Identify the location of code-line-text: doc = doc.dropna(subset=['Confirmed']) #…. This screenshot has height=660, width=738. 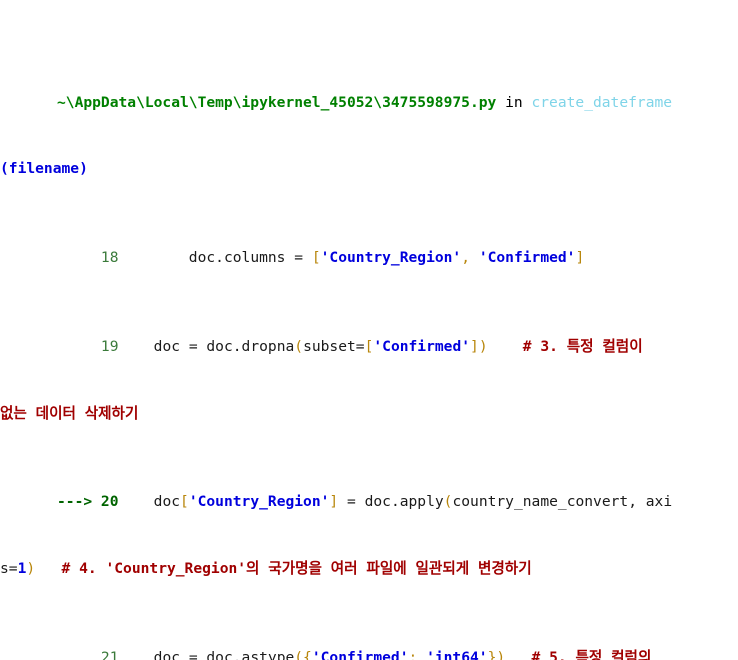
(380, 346).